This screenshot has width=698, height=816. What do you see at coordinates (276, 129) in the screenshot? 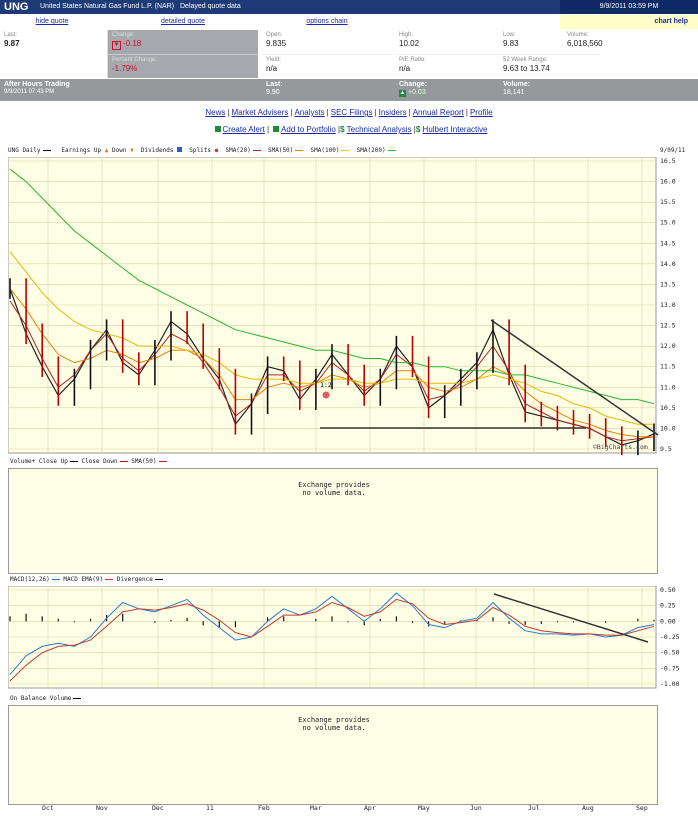
I see `portfolio-icon` at bounding box center [276, 129].